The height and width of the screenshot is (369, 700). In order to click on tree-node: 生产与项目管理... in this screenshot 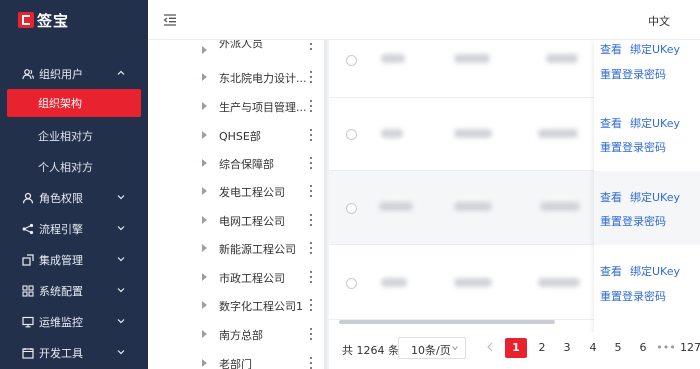, I will do `click(237, 106)`.